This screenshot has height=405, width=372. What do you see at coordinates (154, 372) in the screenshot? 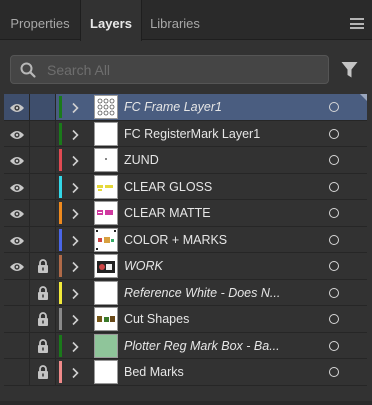
I see `layer-name: Bed Marks` at bounding box center [154, 372].